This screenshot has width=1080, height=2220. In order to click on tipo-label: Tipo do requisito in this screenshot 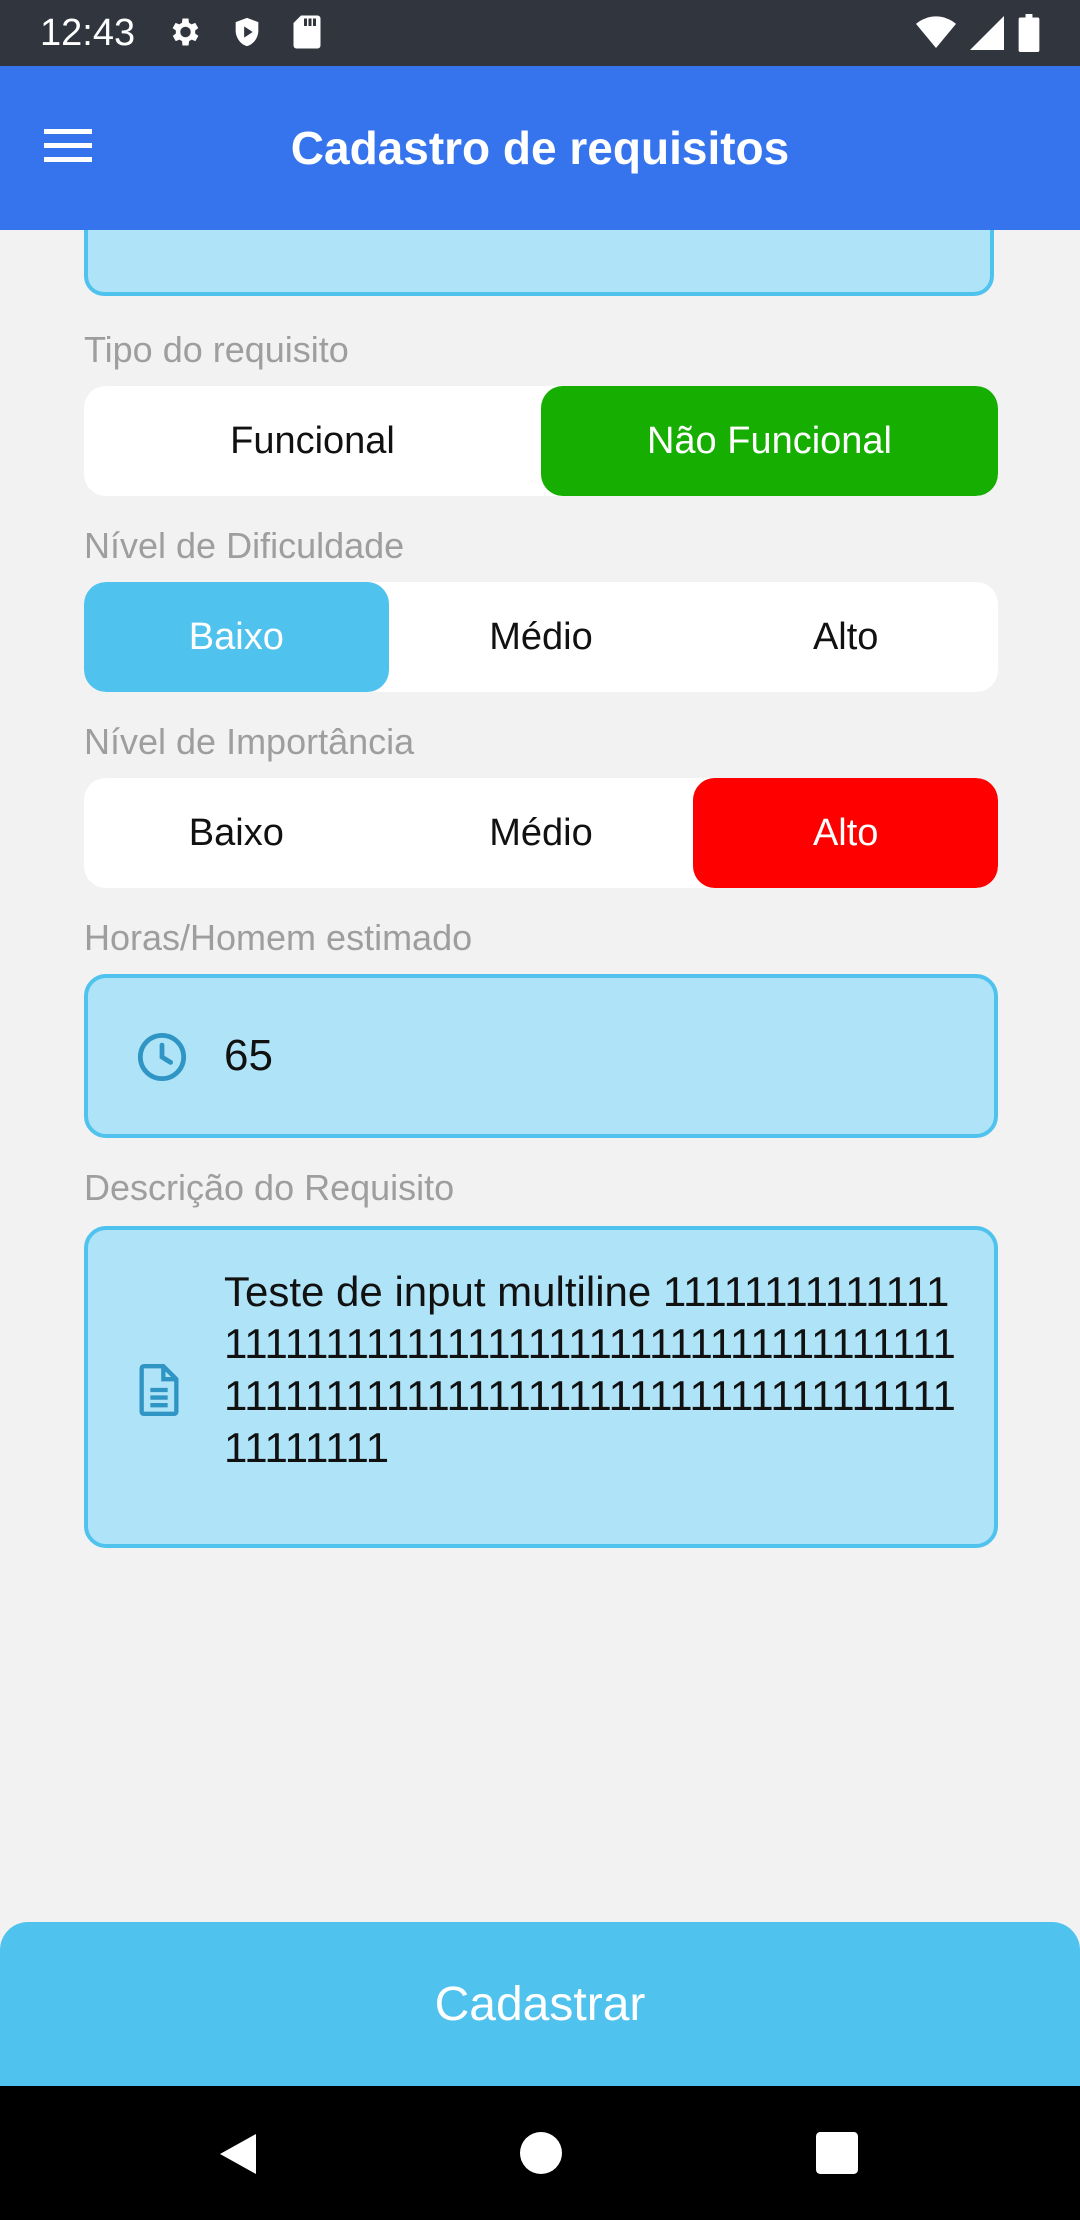, I will do `click(216, 349)`.